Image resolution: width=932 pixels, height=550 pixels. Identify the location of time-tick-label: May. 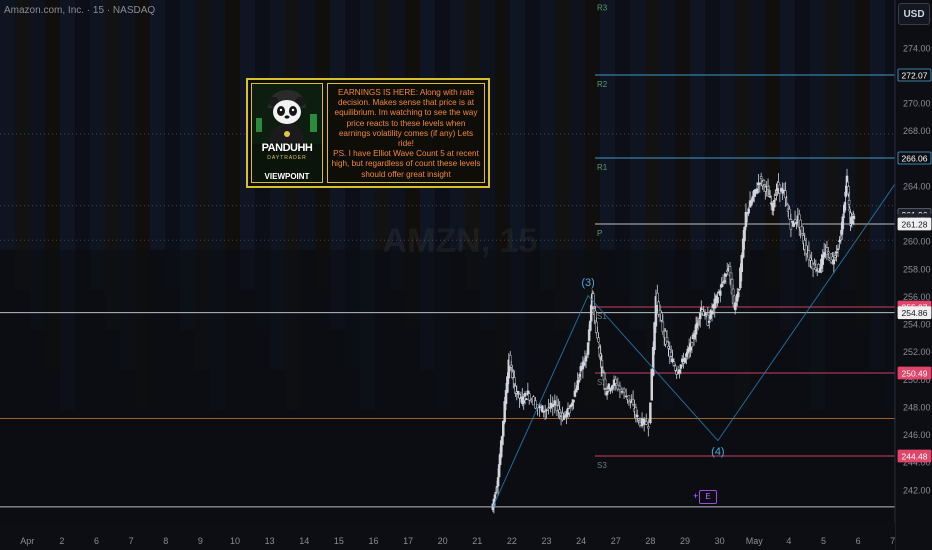
(755, 541).